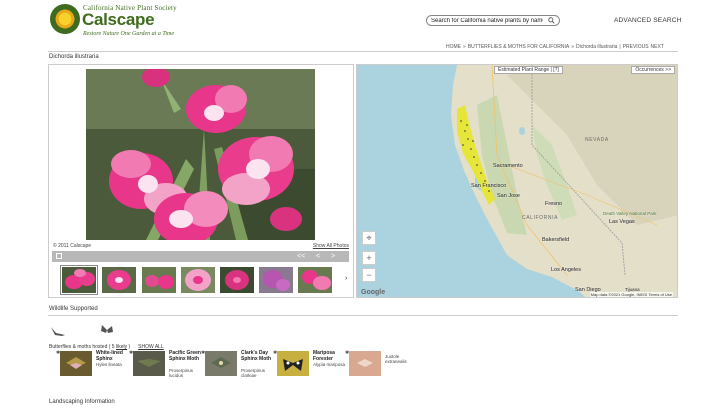  Describe the element at coordinates (253, 373) in the screenshot. I see `butterfly-scientific-name: Proserpinus clarkiae` at that location.